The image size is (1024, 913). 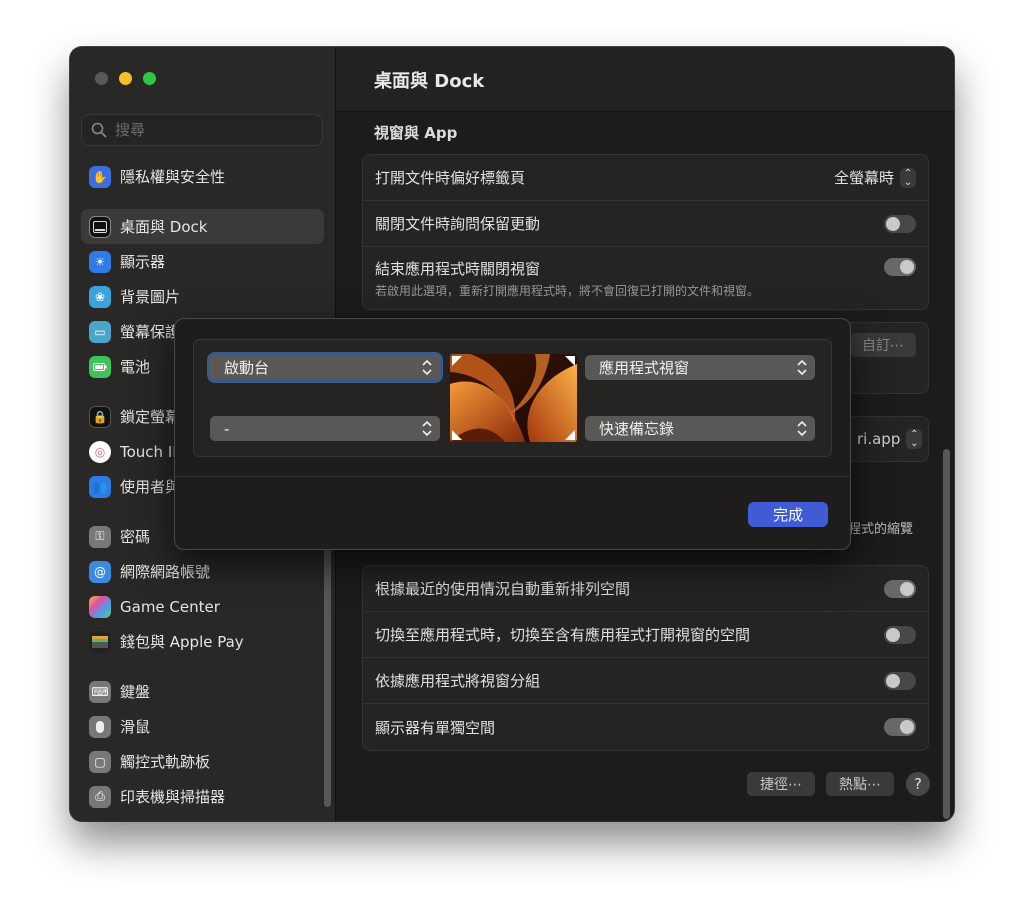 I want to click on sidebar-item-label: 電池, so click(x=135, y=367).